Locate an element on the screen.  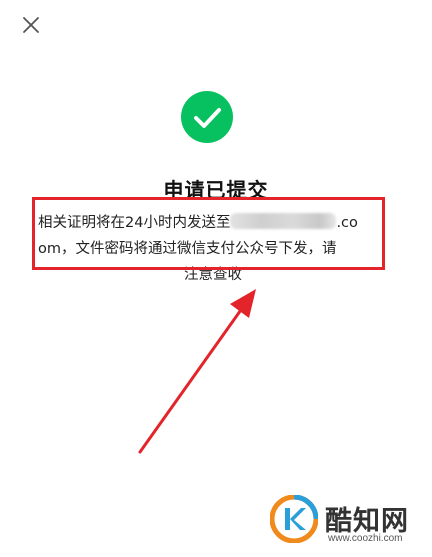
watermark-logo is located at coordinates (294, 519).